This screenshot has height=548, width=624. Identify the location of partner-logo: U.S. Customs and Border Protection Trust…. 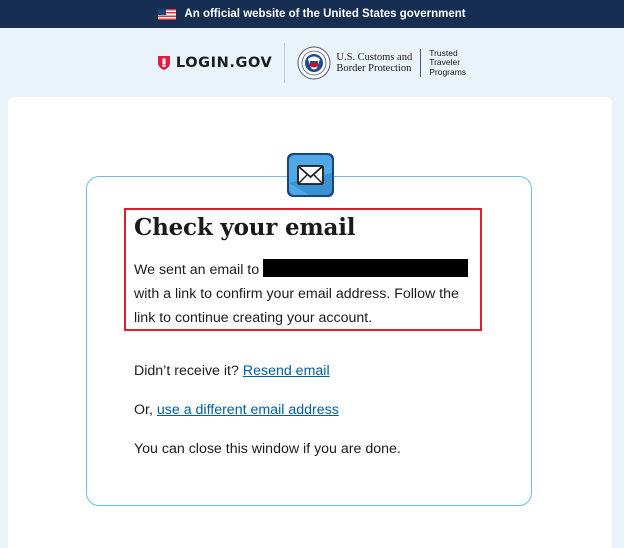
(381, 63).